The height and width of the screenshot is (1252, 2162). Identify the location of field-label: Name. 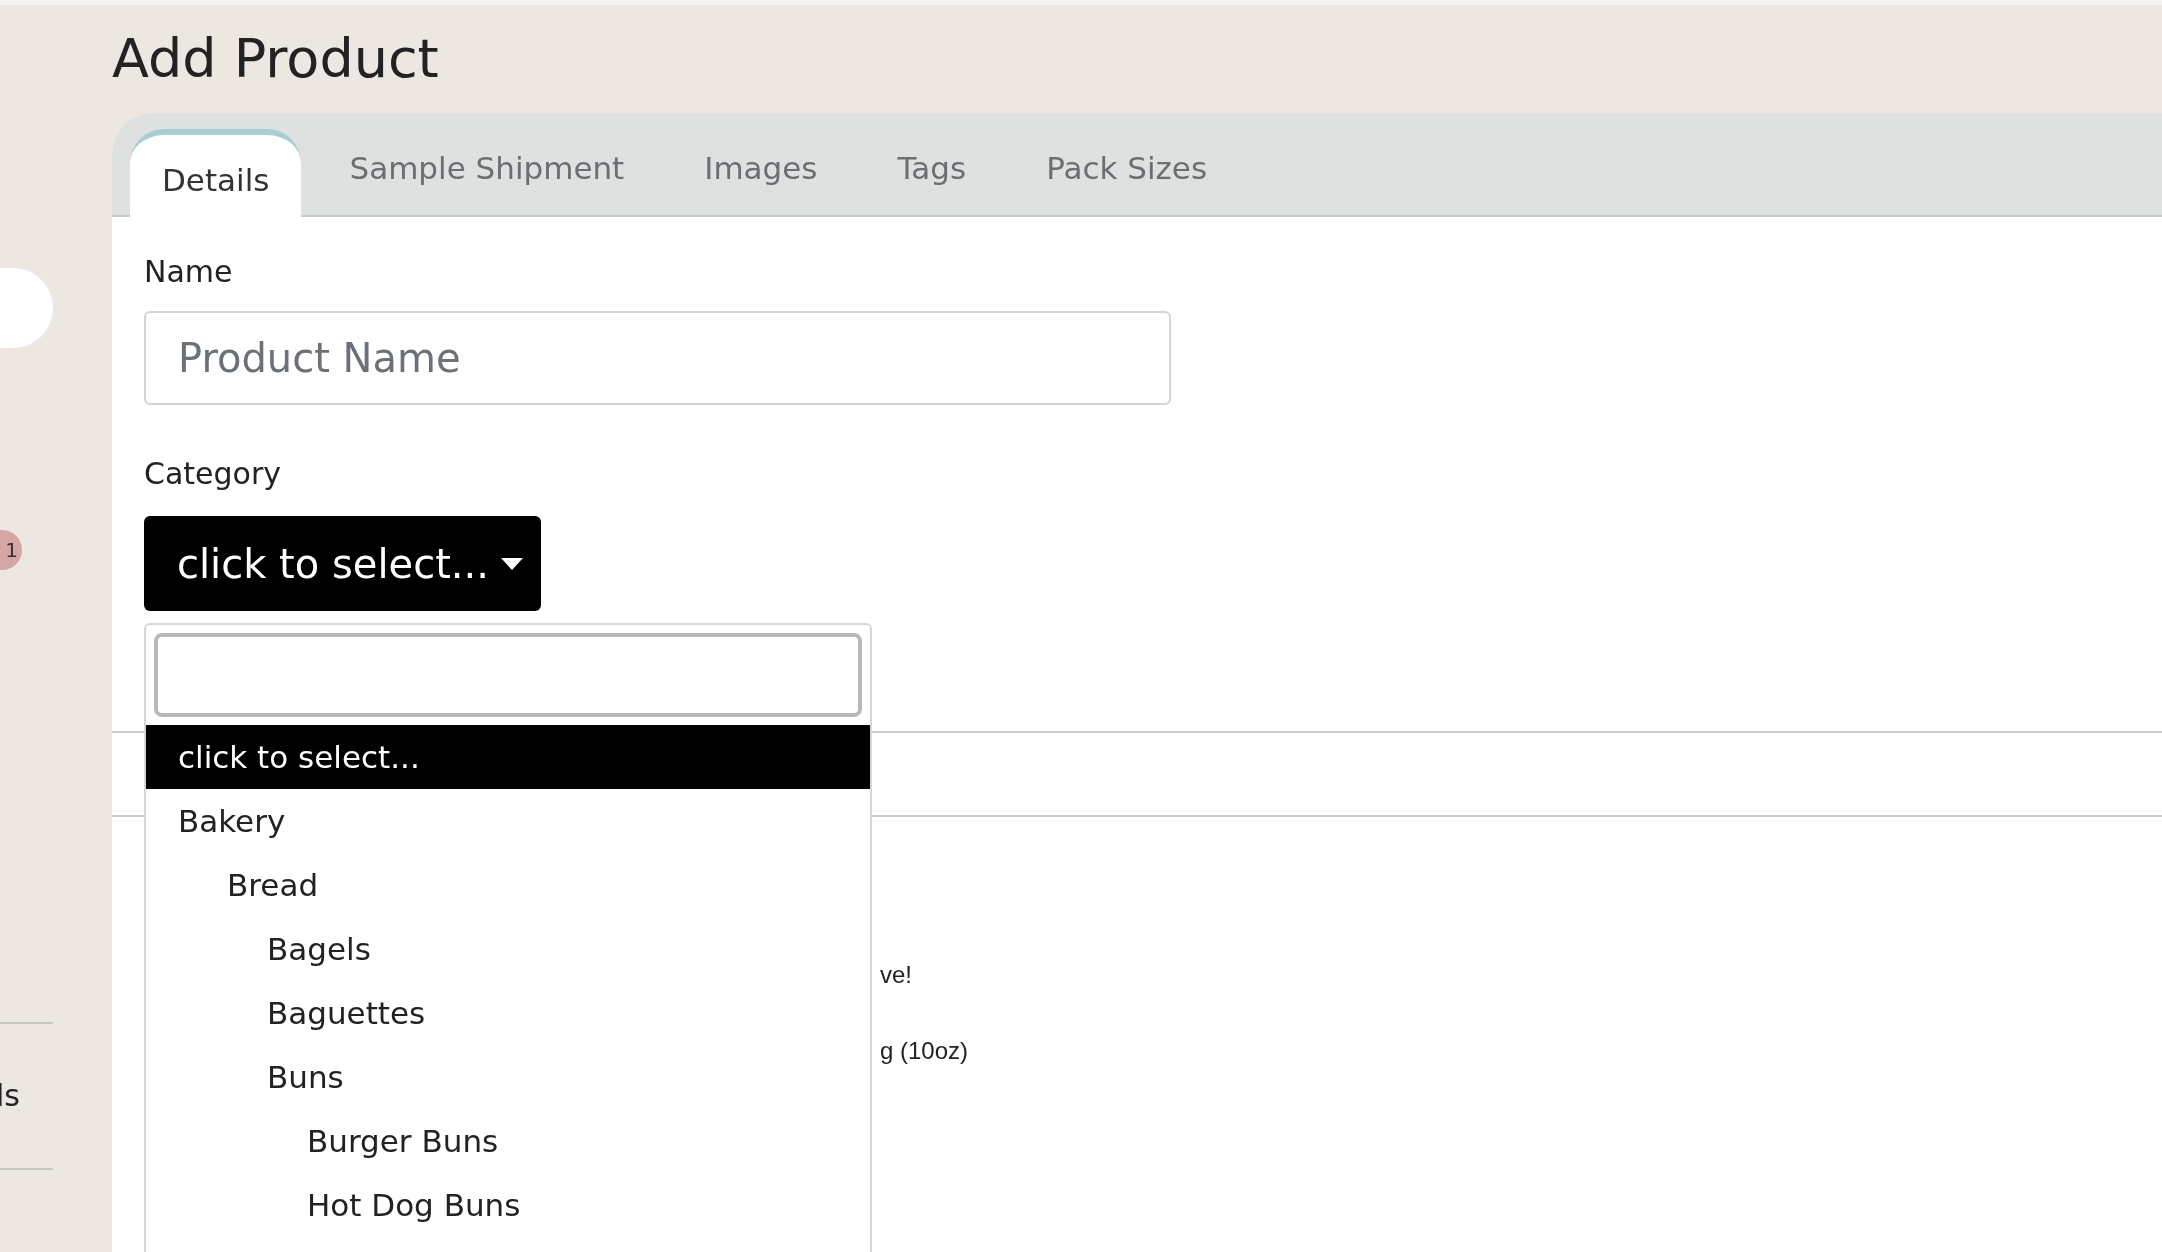
(189, 272).